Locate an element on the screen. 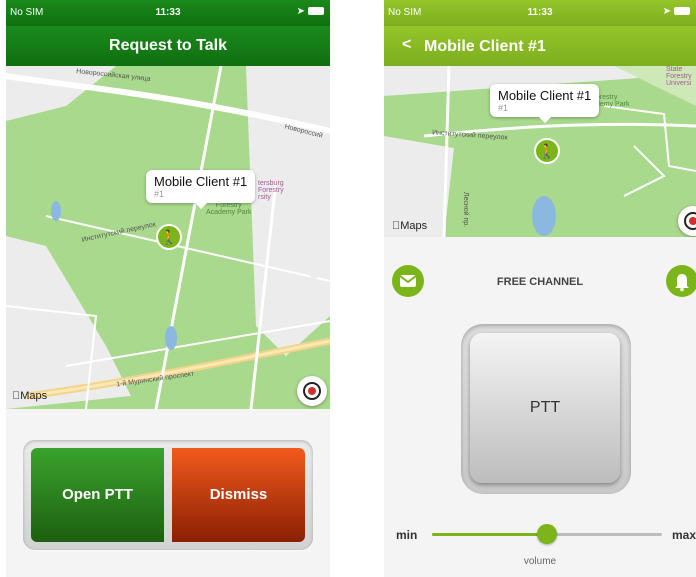  channel-status: FREE CHANNEL is located at coordinates (540, 282).